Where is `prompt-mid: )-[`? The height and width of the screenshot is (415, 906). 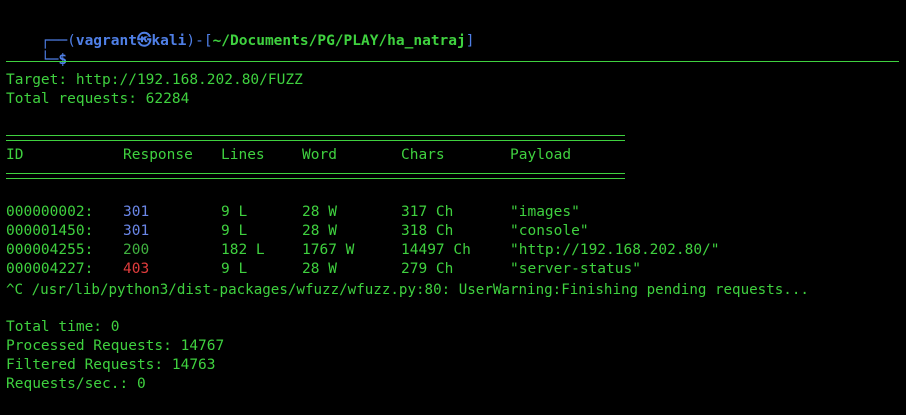 prompt-mid: )-[ is located at coordinates (199, 41).